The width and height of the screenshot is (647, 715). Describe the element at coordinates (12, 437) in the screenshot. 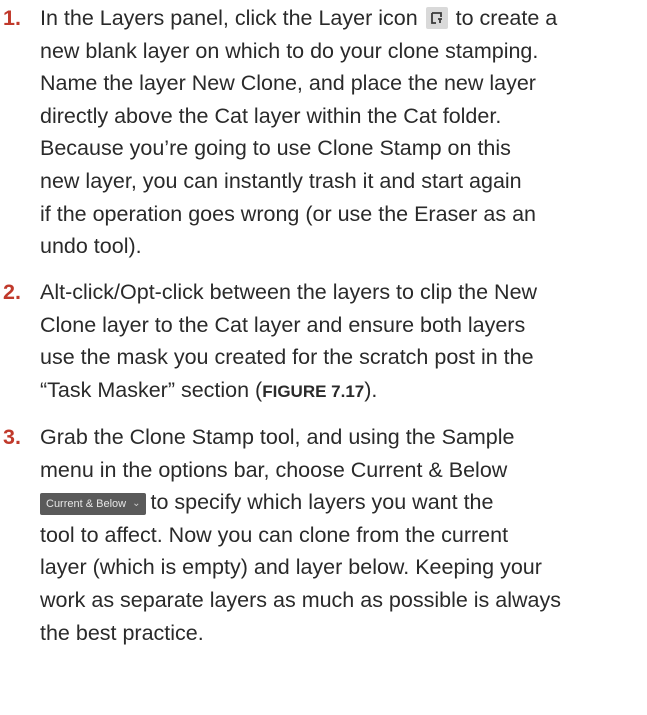

I see `step-number: 3.` at that location.